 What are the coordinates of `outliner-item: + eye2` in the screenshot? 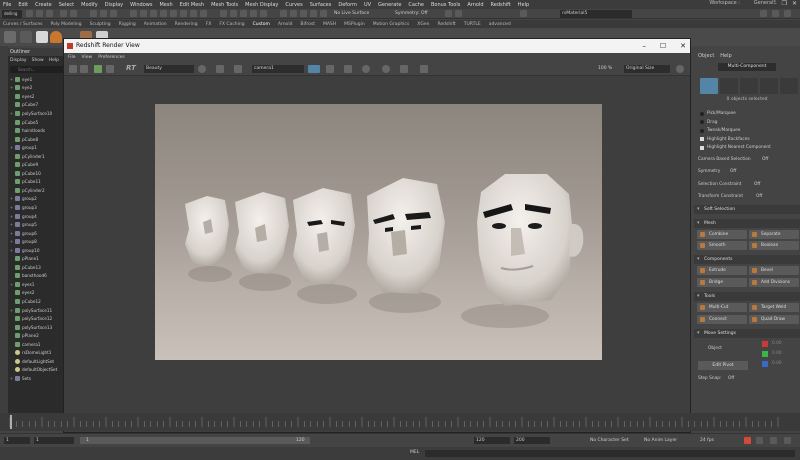 It's located at (37, 88).